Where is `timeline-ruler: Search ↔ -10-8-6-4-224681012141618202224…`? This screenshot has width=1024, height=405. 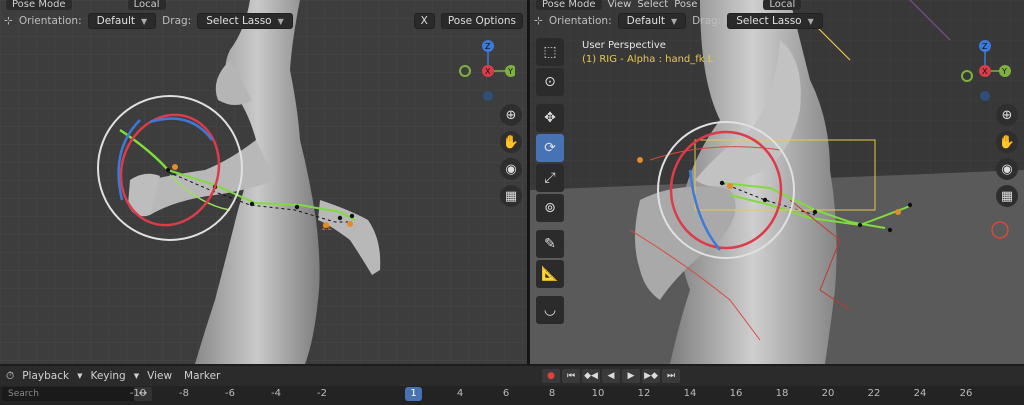
timeline-ruler: Search ↔ -10-8-6-4-224681012141618202224… is located at coordinates (512, 395).